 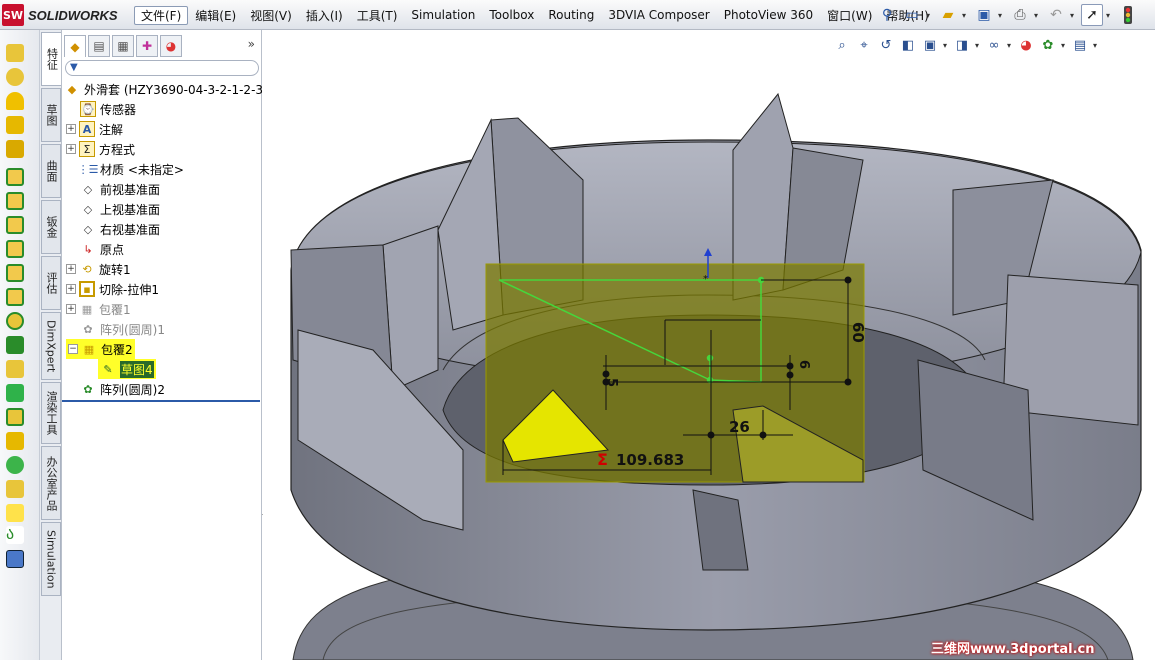 I want to click on wrap-icon, so click(x=15, y=441).